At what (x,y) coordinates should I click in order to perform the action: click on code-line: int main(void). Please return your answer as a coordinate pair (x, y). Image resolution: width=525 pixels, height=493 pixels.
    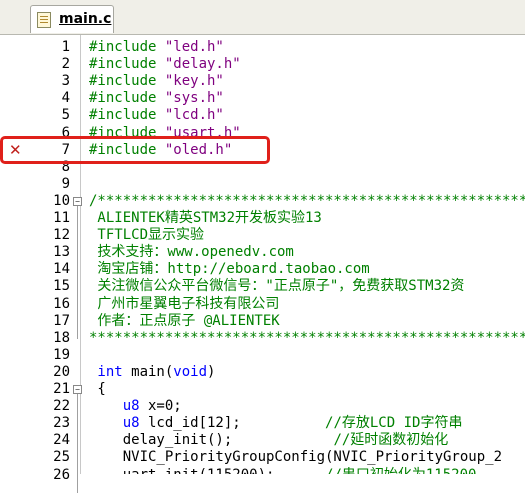
    Looking at the image, I should click on (152, 372).